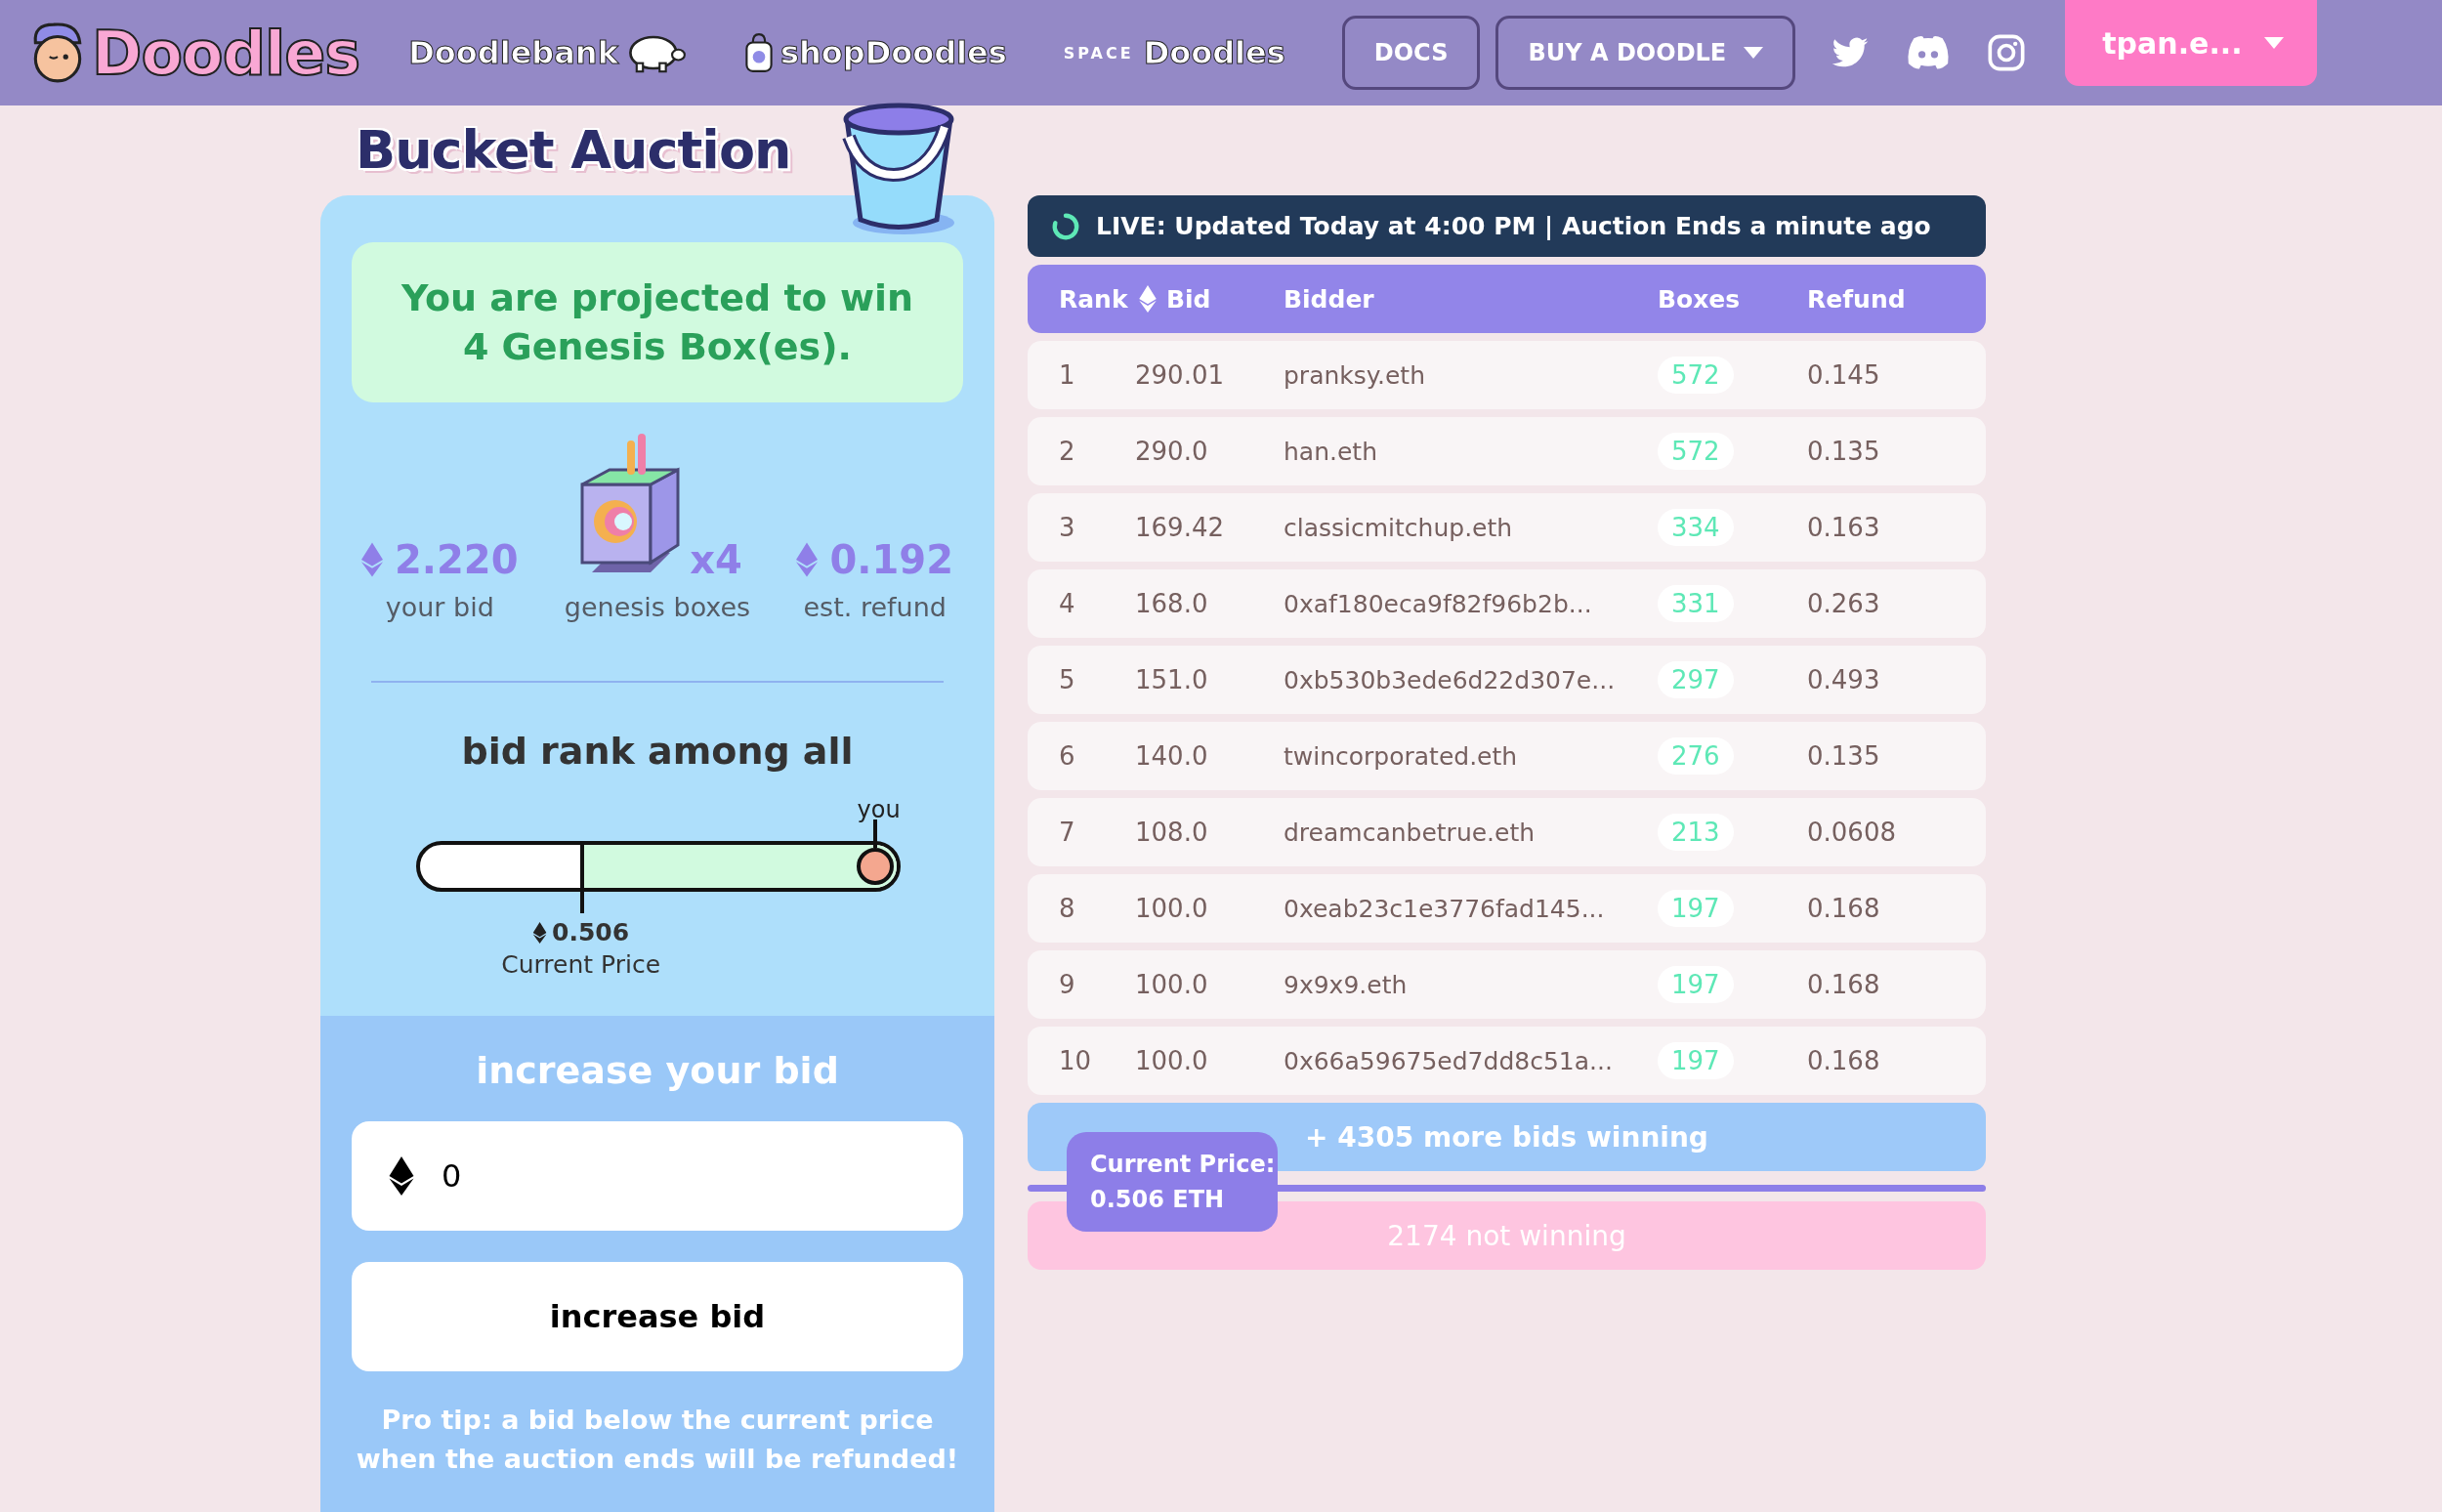  Describe the element at coordinates (1329, 299) in the screenshot. I see `column-header: Bidder` at that location.